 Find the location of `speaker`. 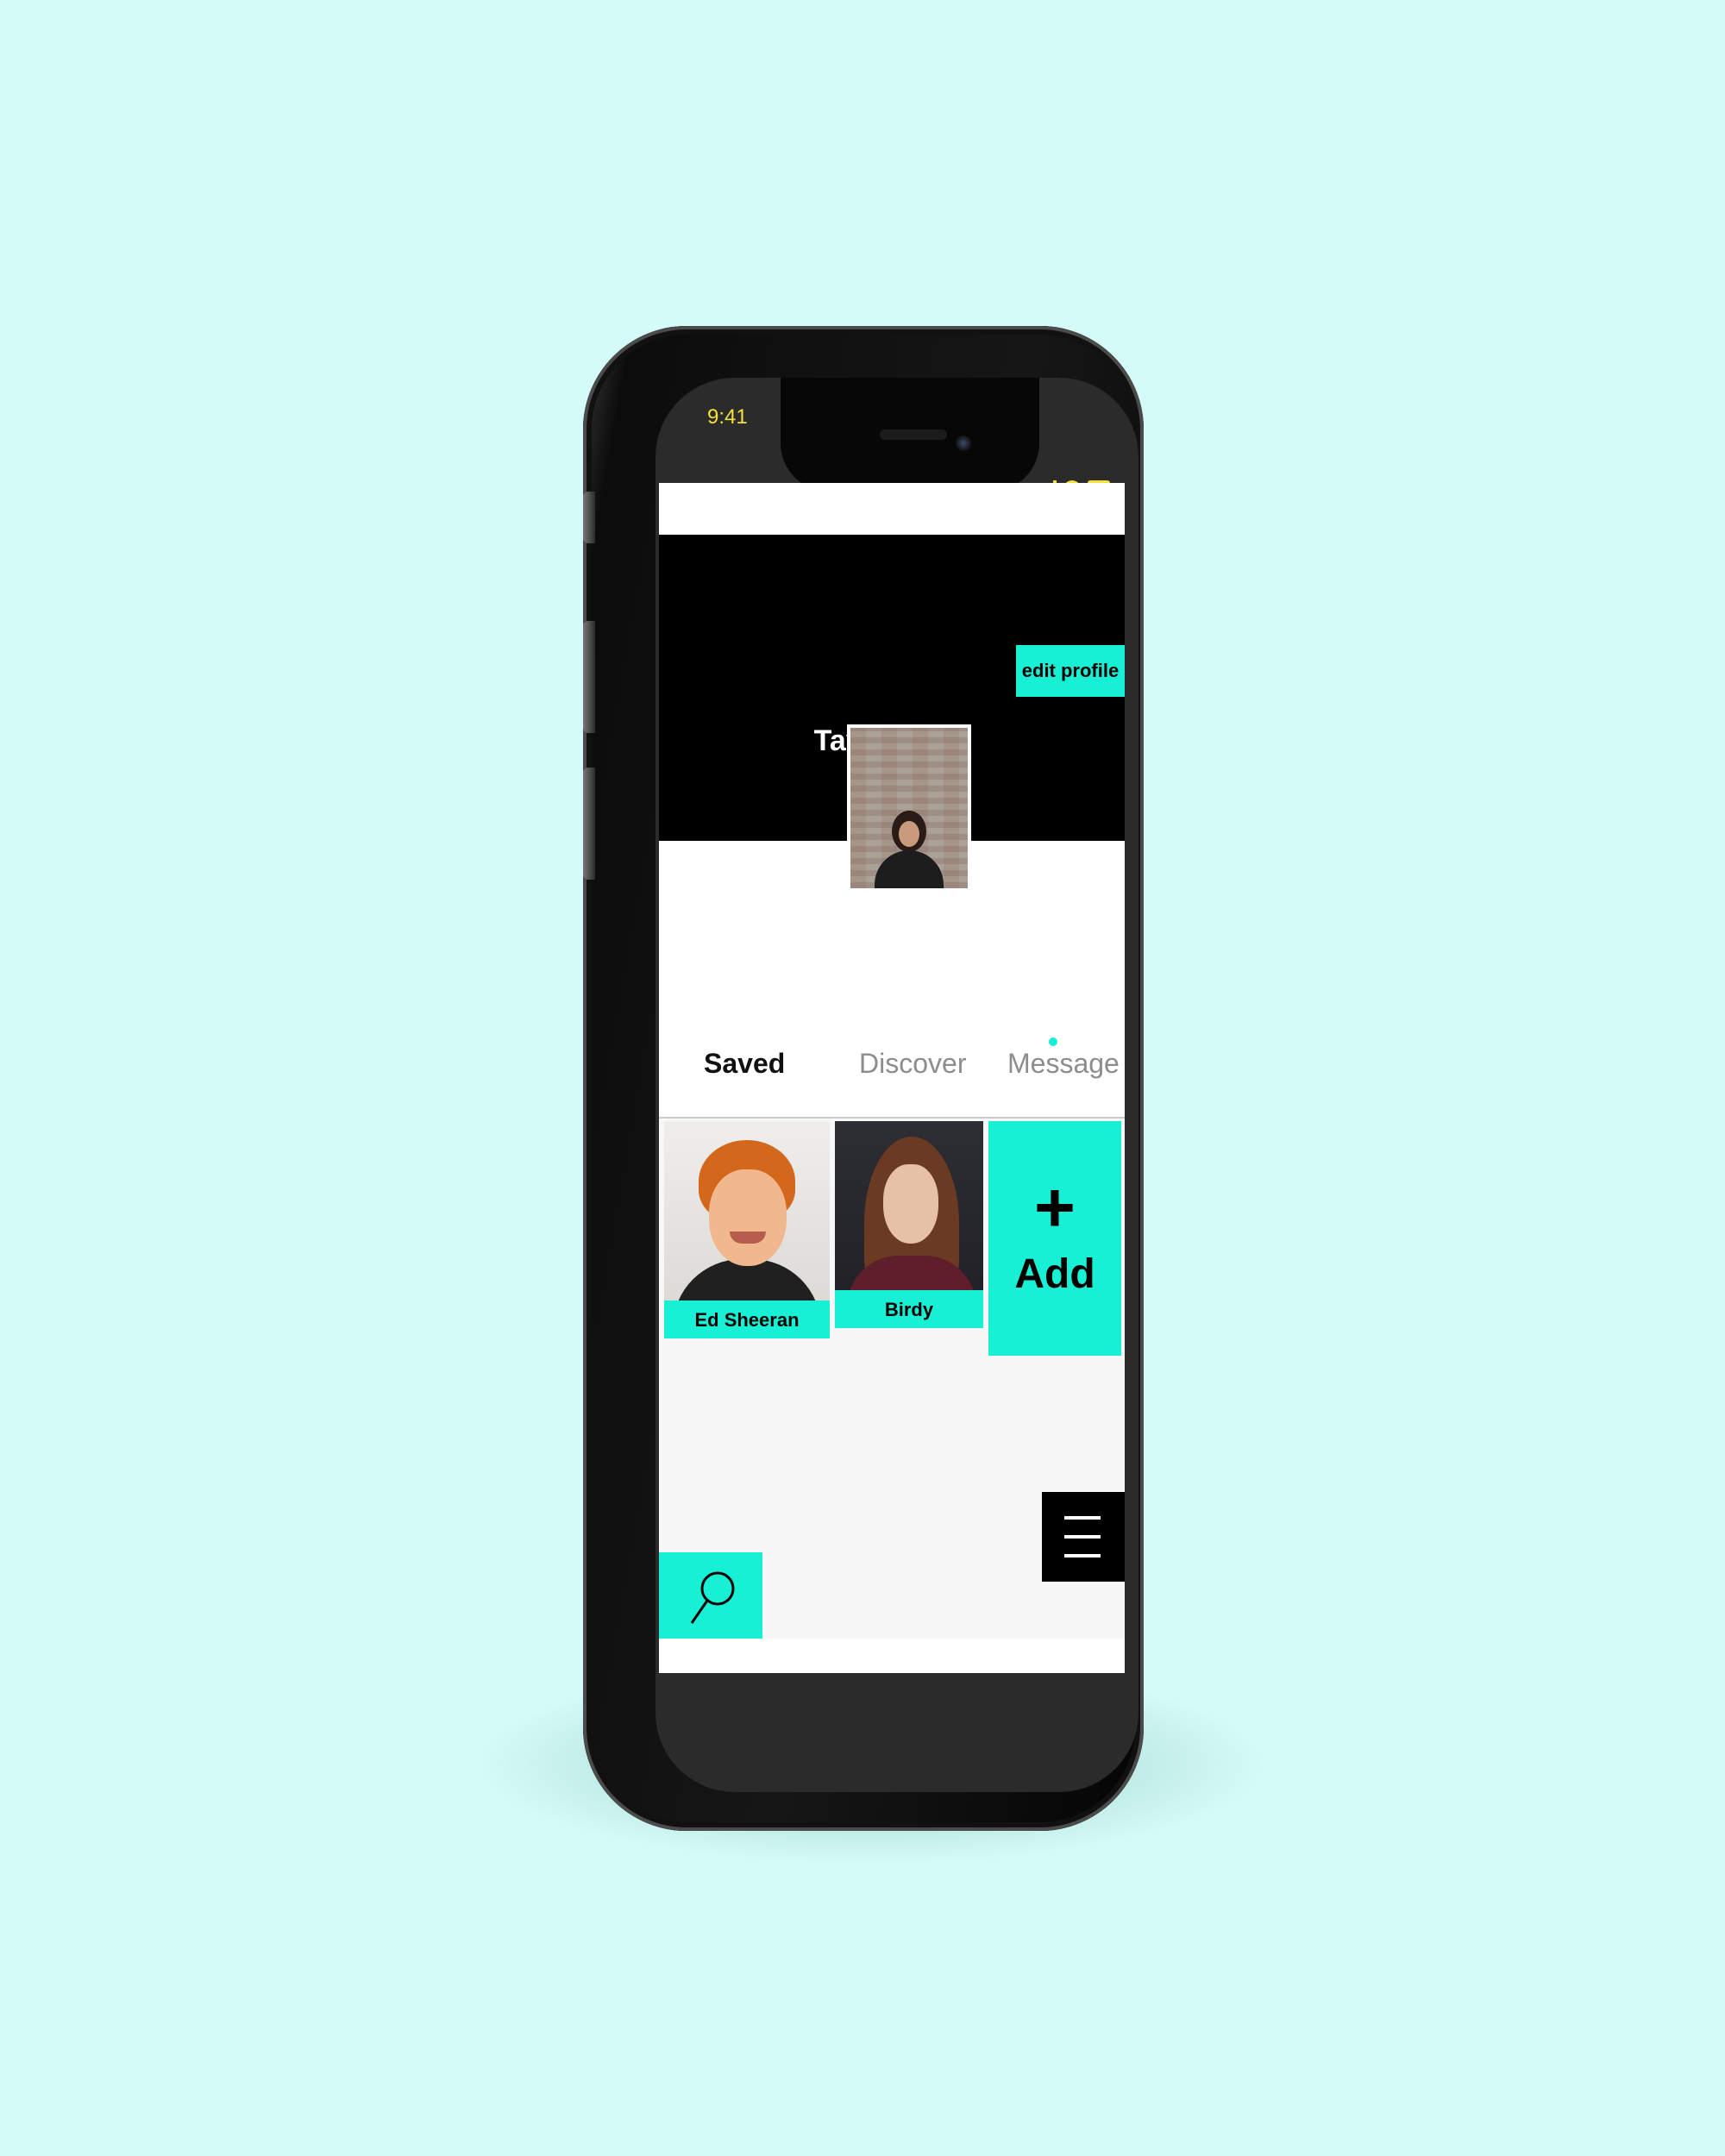

speaker is located at coordinates (914, 434).